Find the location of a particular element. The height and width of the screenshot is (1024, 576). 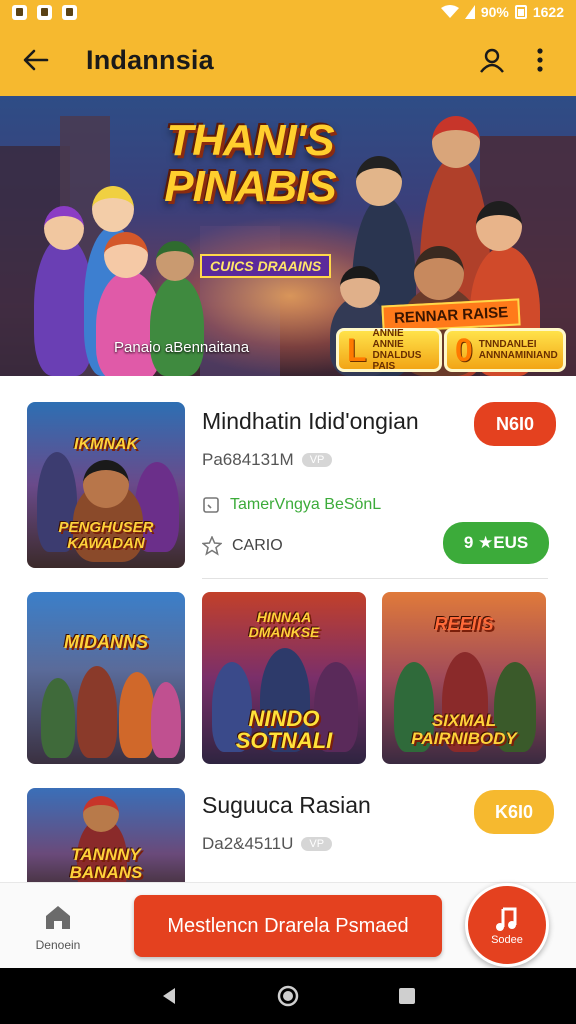

nav-home: Denoein is located at coordinates (58, 927).